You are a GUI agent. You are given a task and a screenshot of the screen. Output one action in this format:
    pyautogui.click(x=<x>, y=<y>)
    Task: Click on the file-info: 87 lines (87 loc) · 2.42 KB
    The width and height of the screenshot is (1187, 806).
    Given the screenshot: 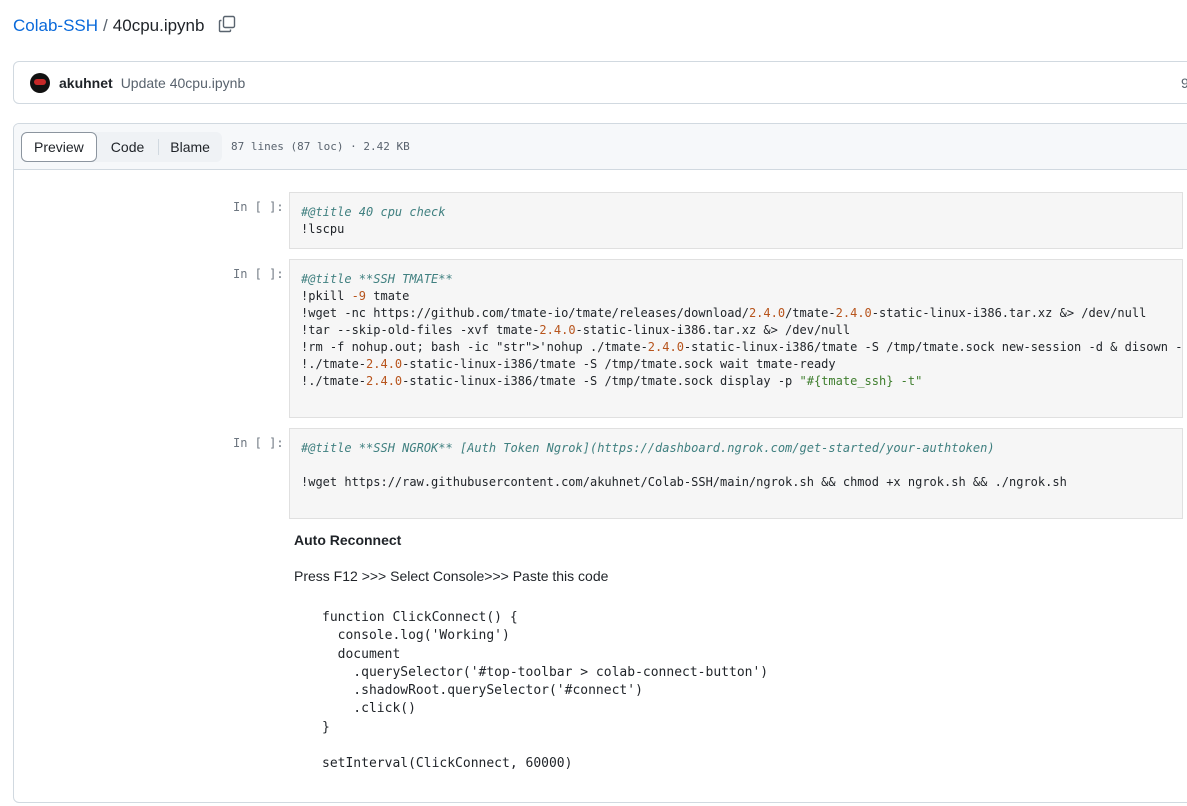 What is the action you would take?
    pyautogui.click(x=320, y=146)
    